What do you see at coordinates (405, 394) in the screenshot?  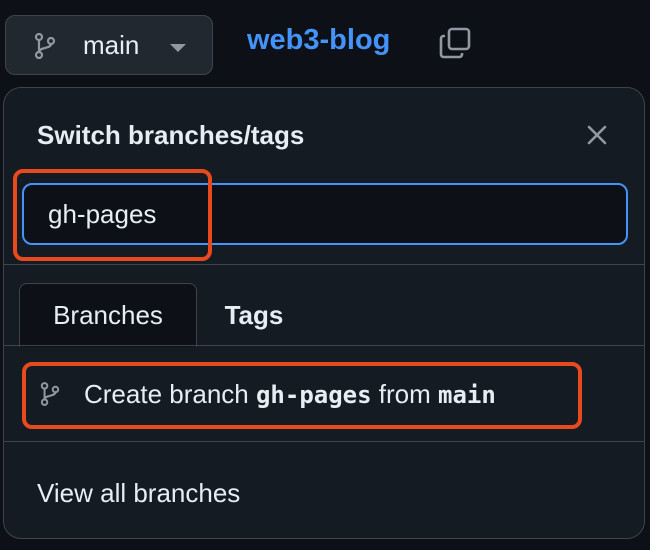 I see `create-middle: from` at bounding box center [405, 394].